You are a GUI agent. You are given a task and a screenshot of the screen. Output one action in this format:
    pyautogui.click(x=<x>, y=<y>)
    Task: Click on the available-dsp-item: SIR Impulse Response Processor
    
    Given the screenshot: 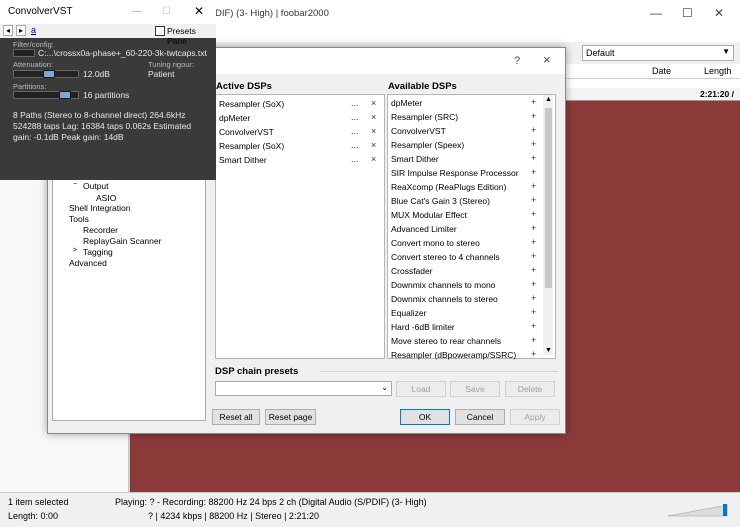 What is the action you would take?
    pyautogui.click(x=455, y=173)
    